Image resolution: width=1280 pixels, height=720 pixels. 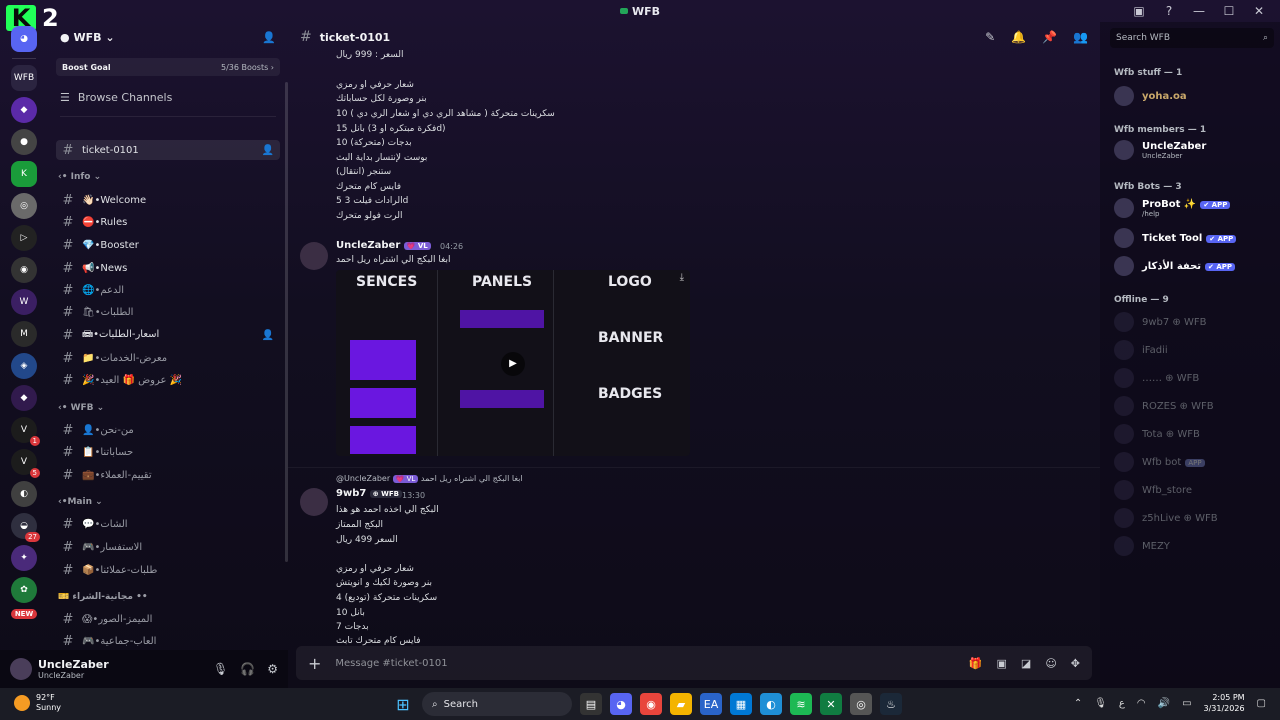 I want to click on server-icon: ✦, so click(x=24, y=558).